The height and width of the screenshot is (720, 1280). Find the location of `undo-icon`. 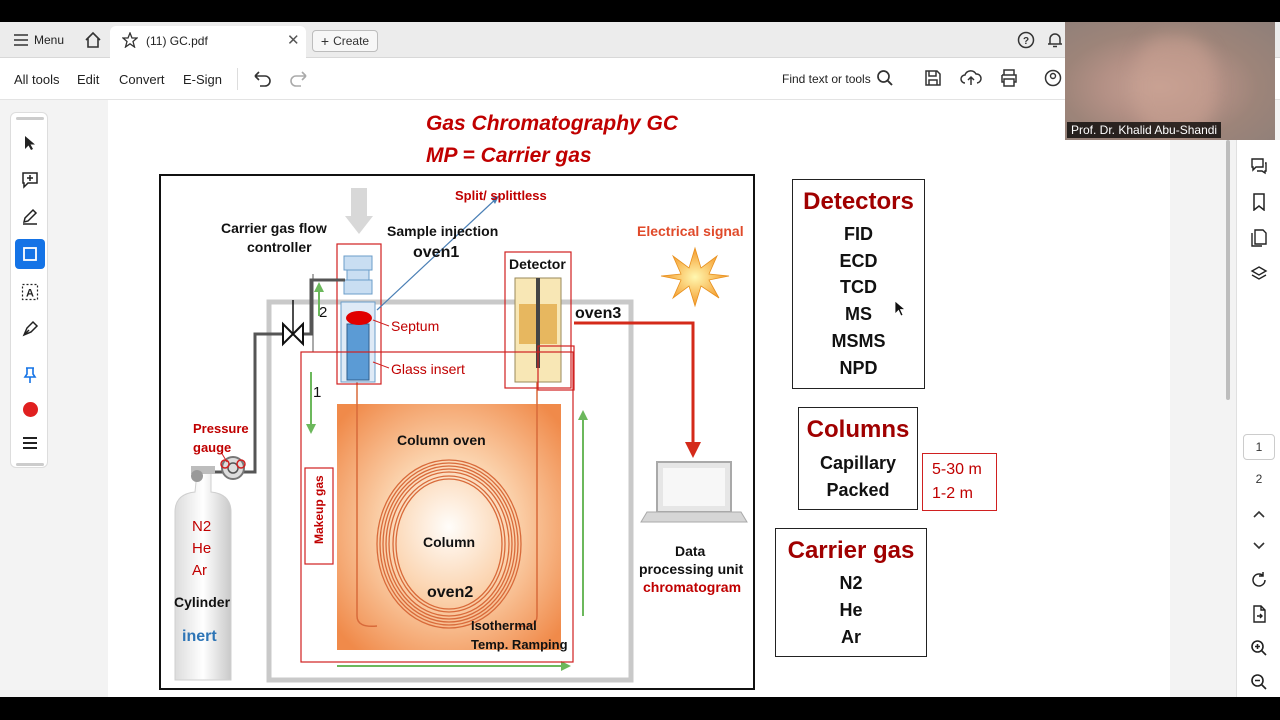

undo-icon is located at coordinates (262, 79).